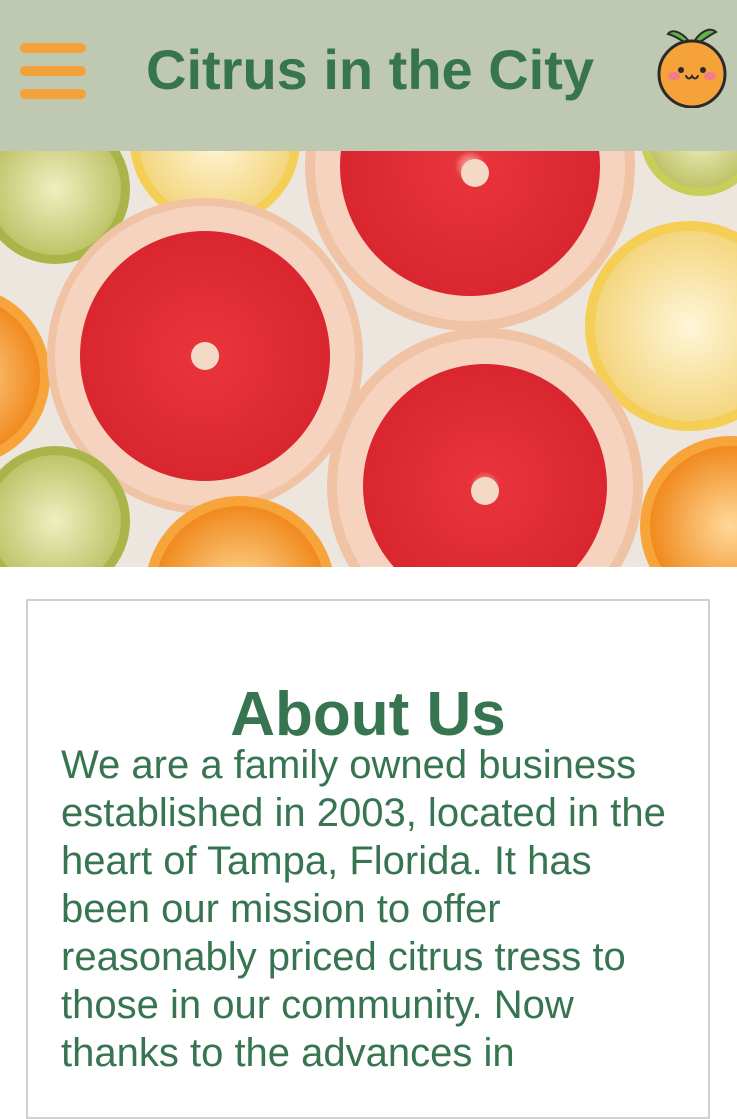  I want to click on site-title: Citrus in the City, so click(370, 70).